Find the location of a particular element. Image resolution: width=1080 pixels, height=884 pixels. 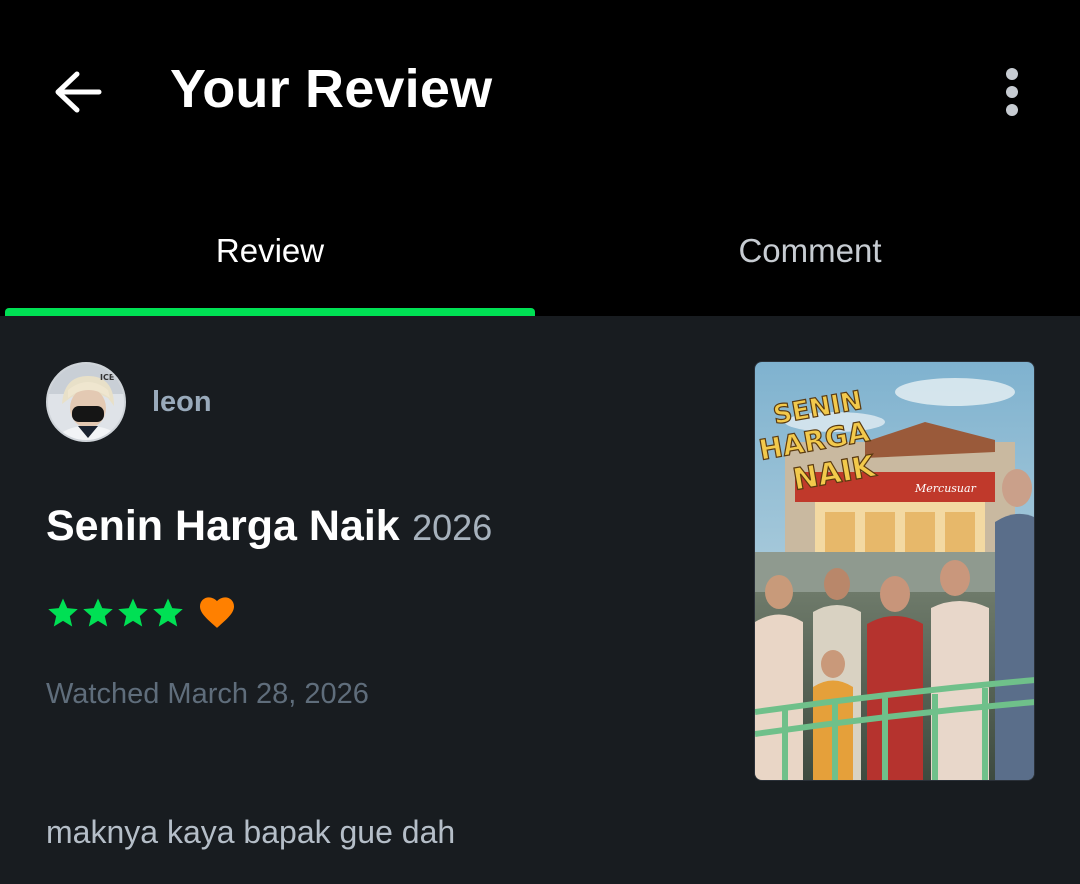

watched-date: Watched March 28, 2026 is located at coordinates (207, 694).